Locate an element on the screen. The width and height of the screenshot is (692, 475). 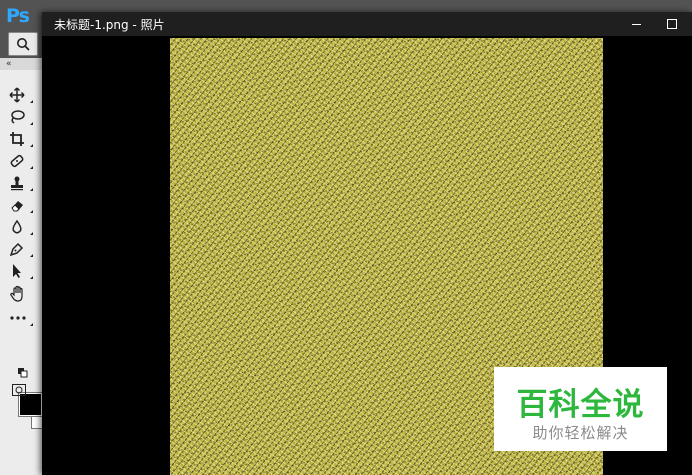
search-icon is located at coordinates (23, 44).